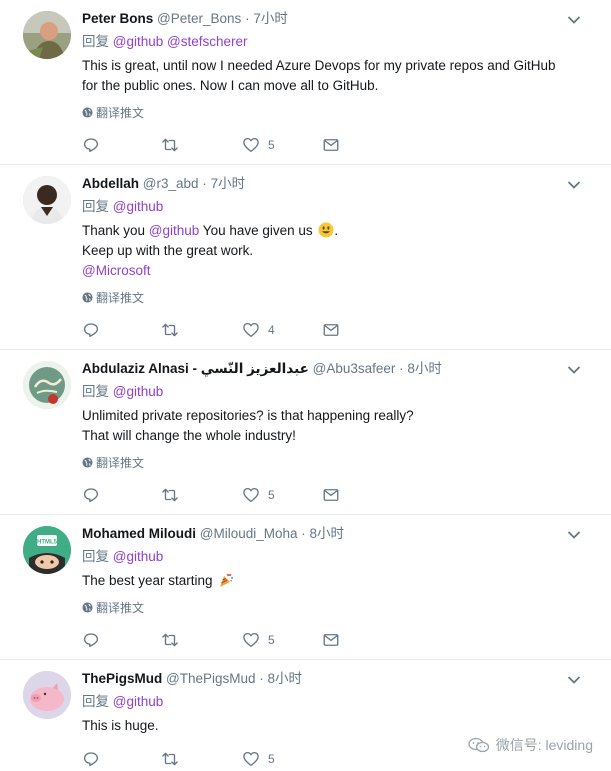 Image resolution: width=611 pixels, height=771 pixels. I want to click on like-count: 4, so click(271, 330).